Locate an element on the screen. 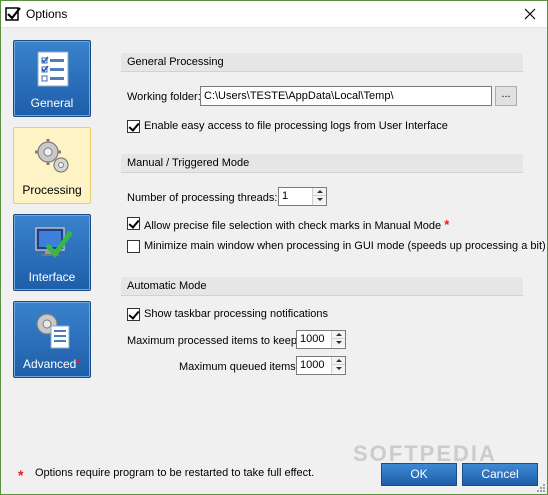 The image size is (548, 495). sidebar-item-interface: Interface is located at coordinates (52, 252).